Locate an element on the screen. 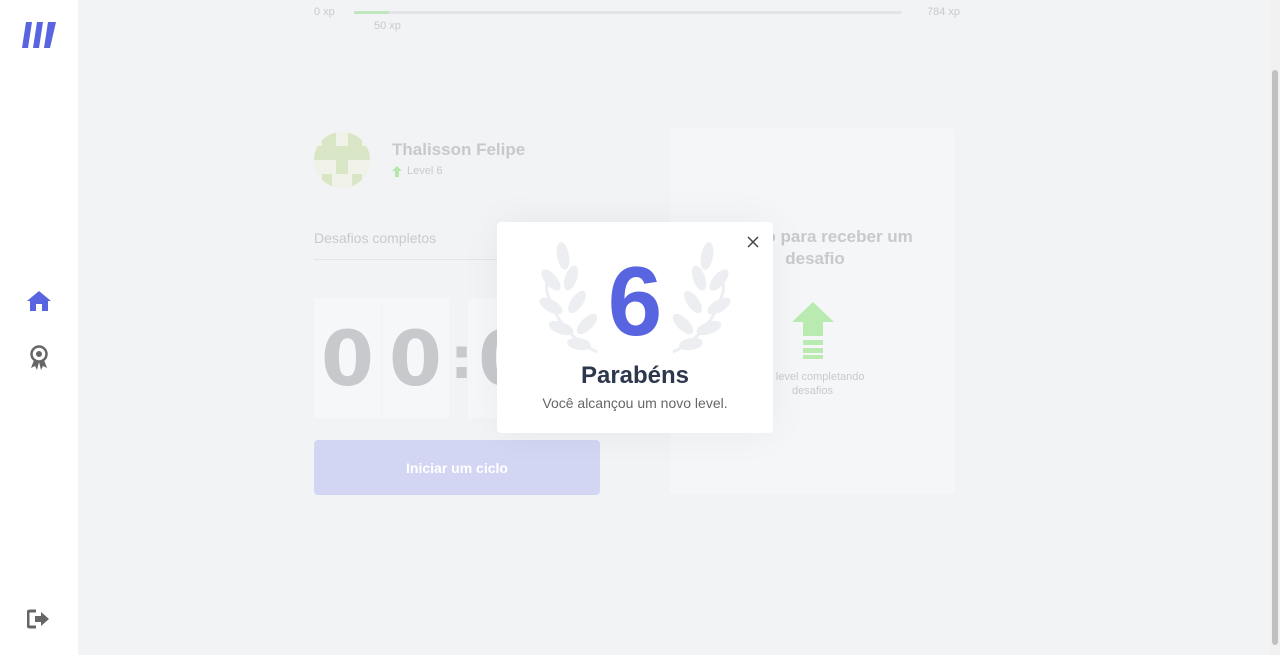 This screenshot has height=655, width=1280. nav-award is located at coordinates (39, 358).